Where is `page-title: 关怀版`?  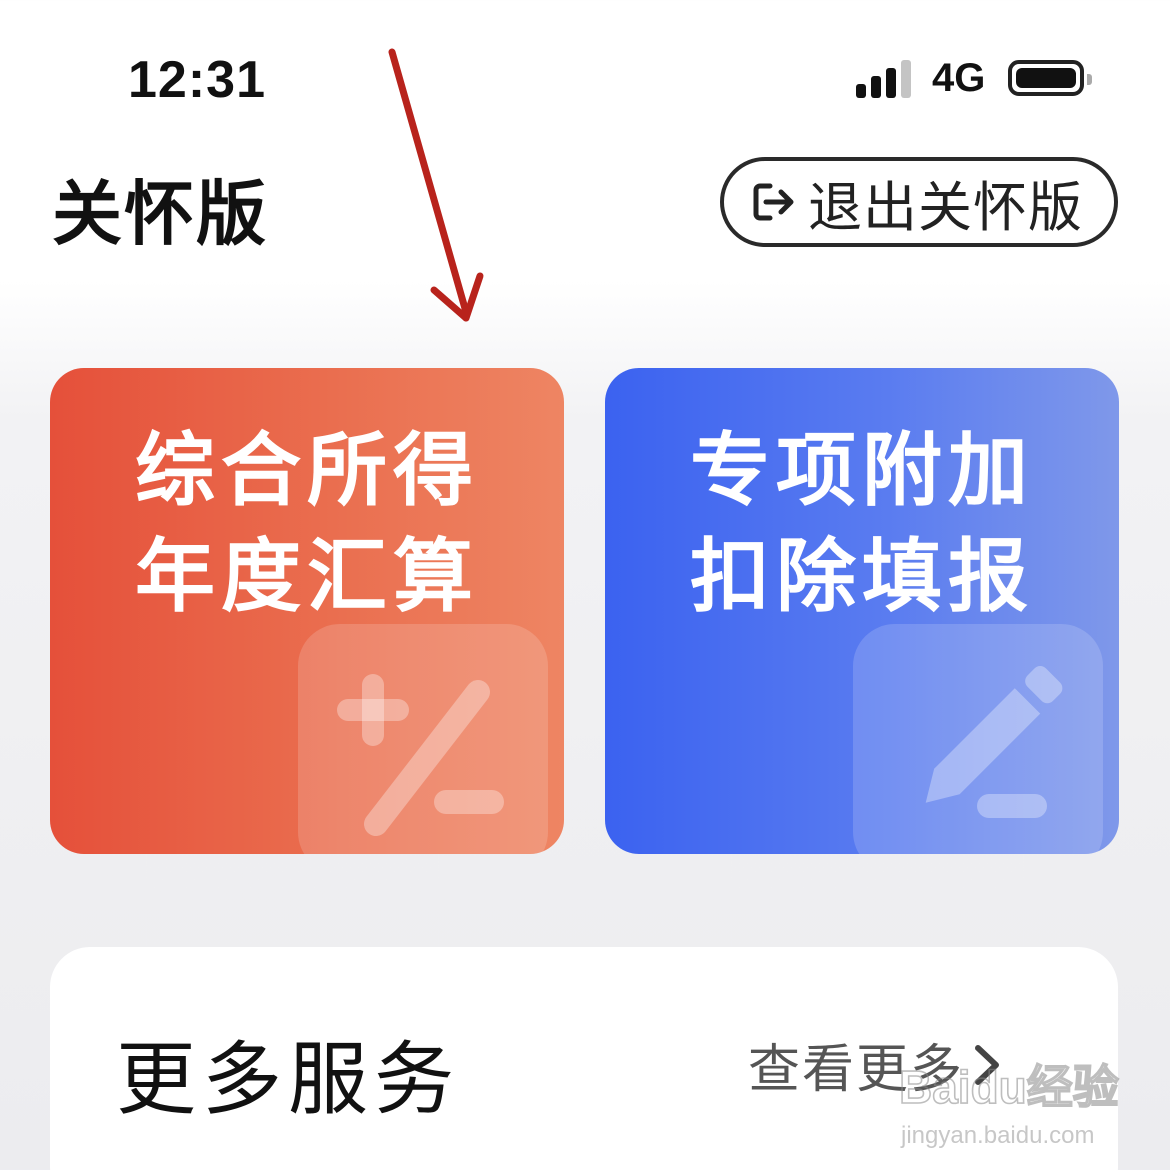
page-title: 关怀版 is located at coordinates (160, 214).